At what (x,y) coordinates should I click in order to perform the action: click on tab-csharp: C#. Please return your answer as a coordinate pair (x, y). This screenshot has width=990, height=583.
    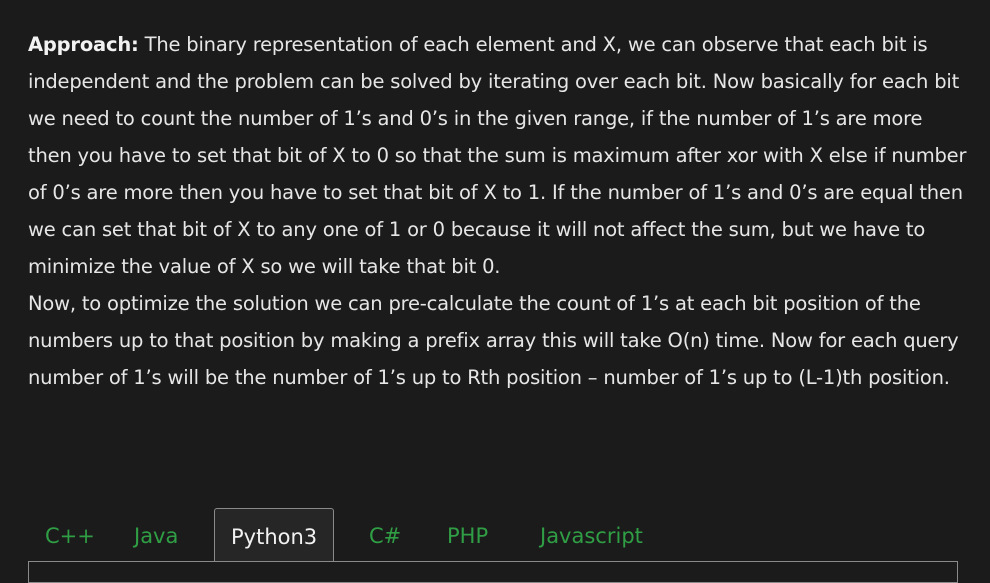
    Looking at the image, I should click on (385, 535).